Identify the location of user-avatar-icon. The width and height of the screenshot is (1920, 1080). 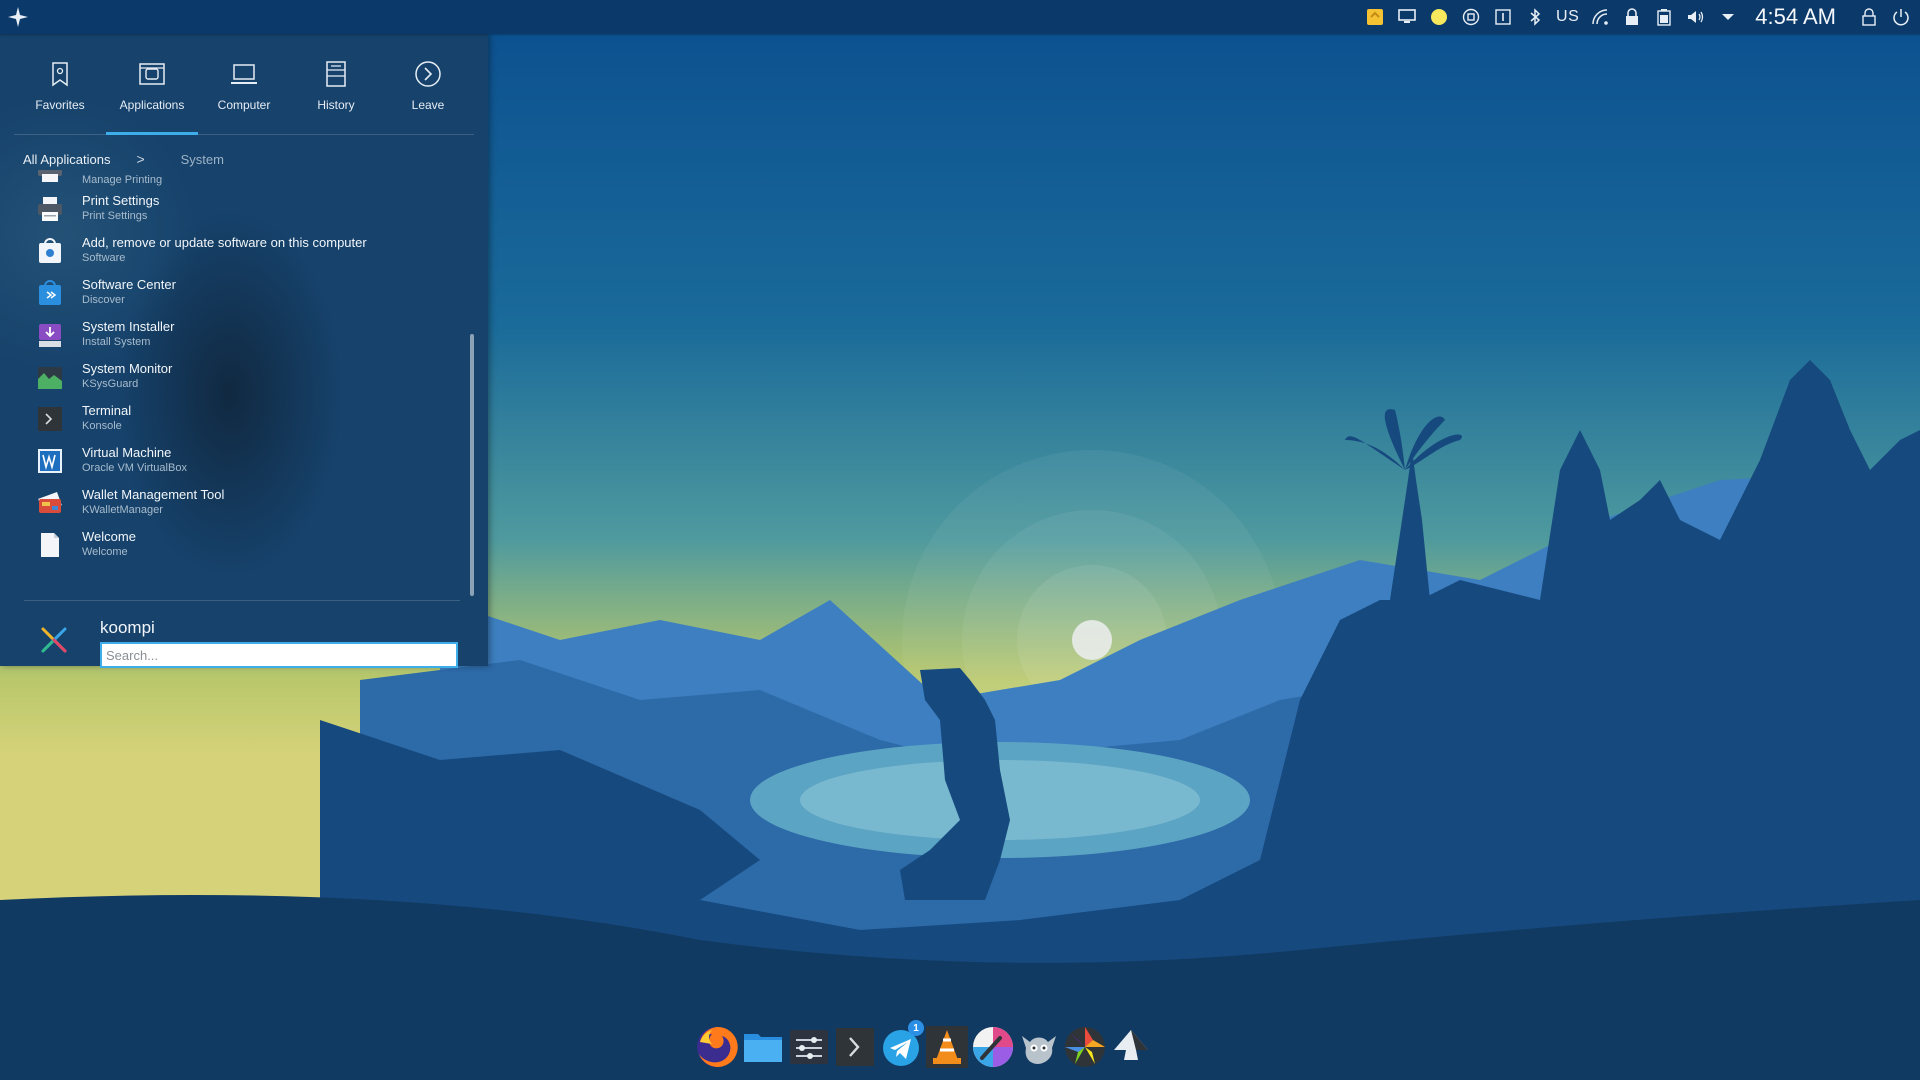
(54, 640).